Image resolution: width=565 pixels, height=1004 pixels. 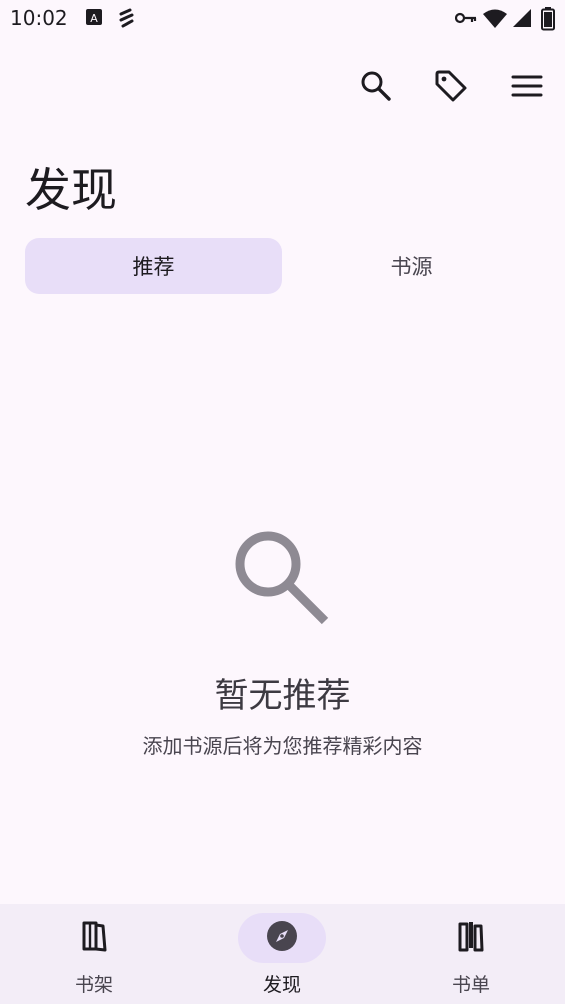 What do you see at coordinates (282, 20) in the screenshot?
I see `status-bar: 10:02 A` at bounding box center [282, 20].